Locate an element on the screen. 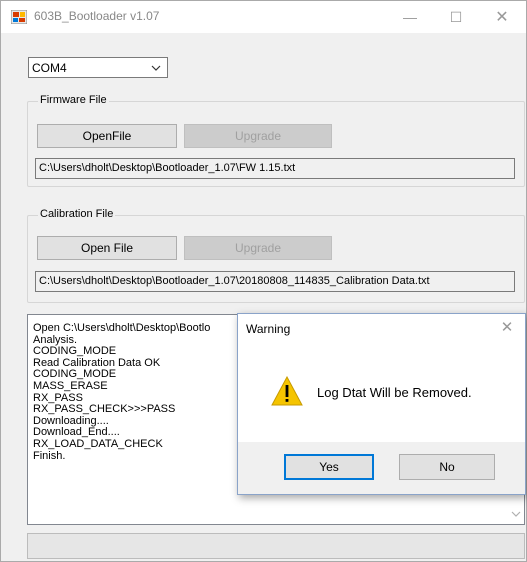 This screenshot has height=562, width=527. dialog-footer: Yes No is located at coordinates (381, 468).